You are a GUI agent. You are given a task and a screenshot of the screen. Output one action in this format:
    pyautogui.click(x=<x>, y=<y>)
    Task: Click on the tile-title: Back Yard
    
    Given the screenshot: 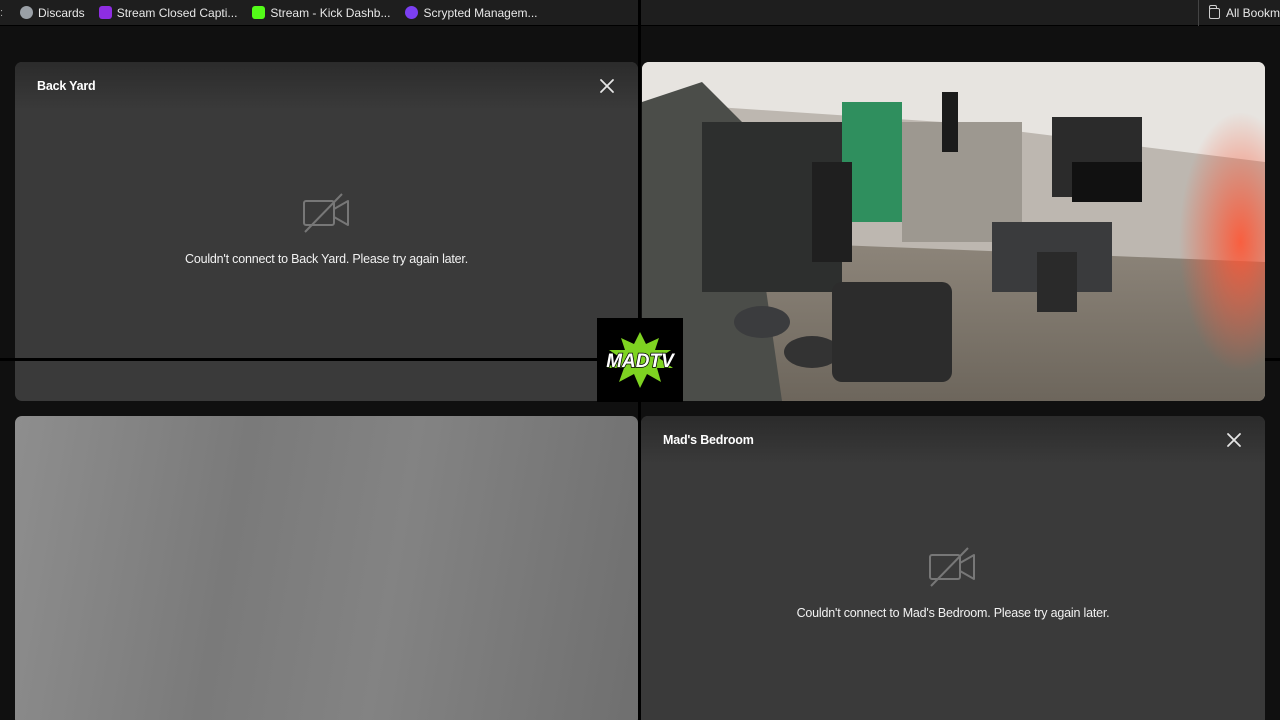 What is the action you would take?
    pyautogui.click(x=66, y=86)
    